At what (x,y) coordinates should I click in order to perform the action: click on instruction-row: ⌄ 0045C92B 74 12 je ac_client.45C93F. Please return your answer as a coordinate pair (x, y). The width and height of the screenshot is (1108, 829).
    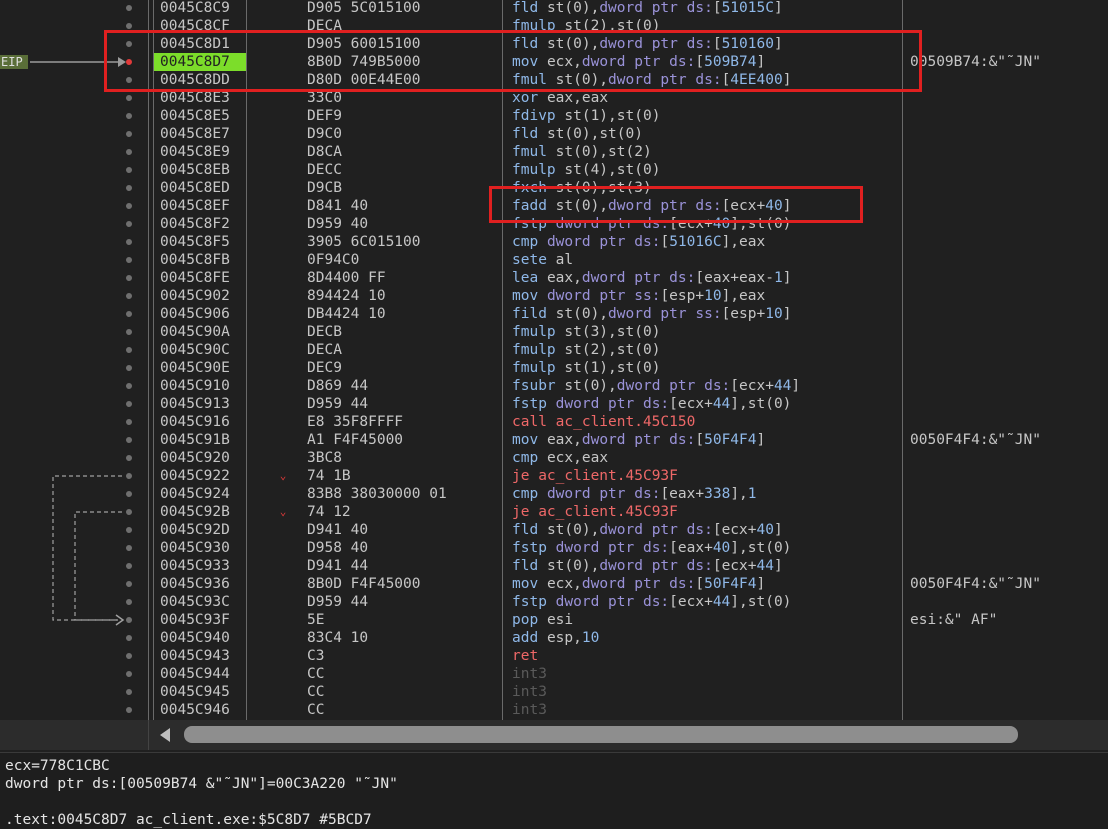
    Looking at the image, I should click on (554, 512).